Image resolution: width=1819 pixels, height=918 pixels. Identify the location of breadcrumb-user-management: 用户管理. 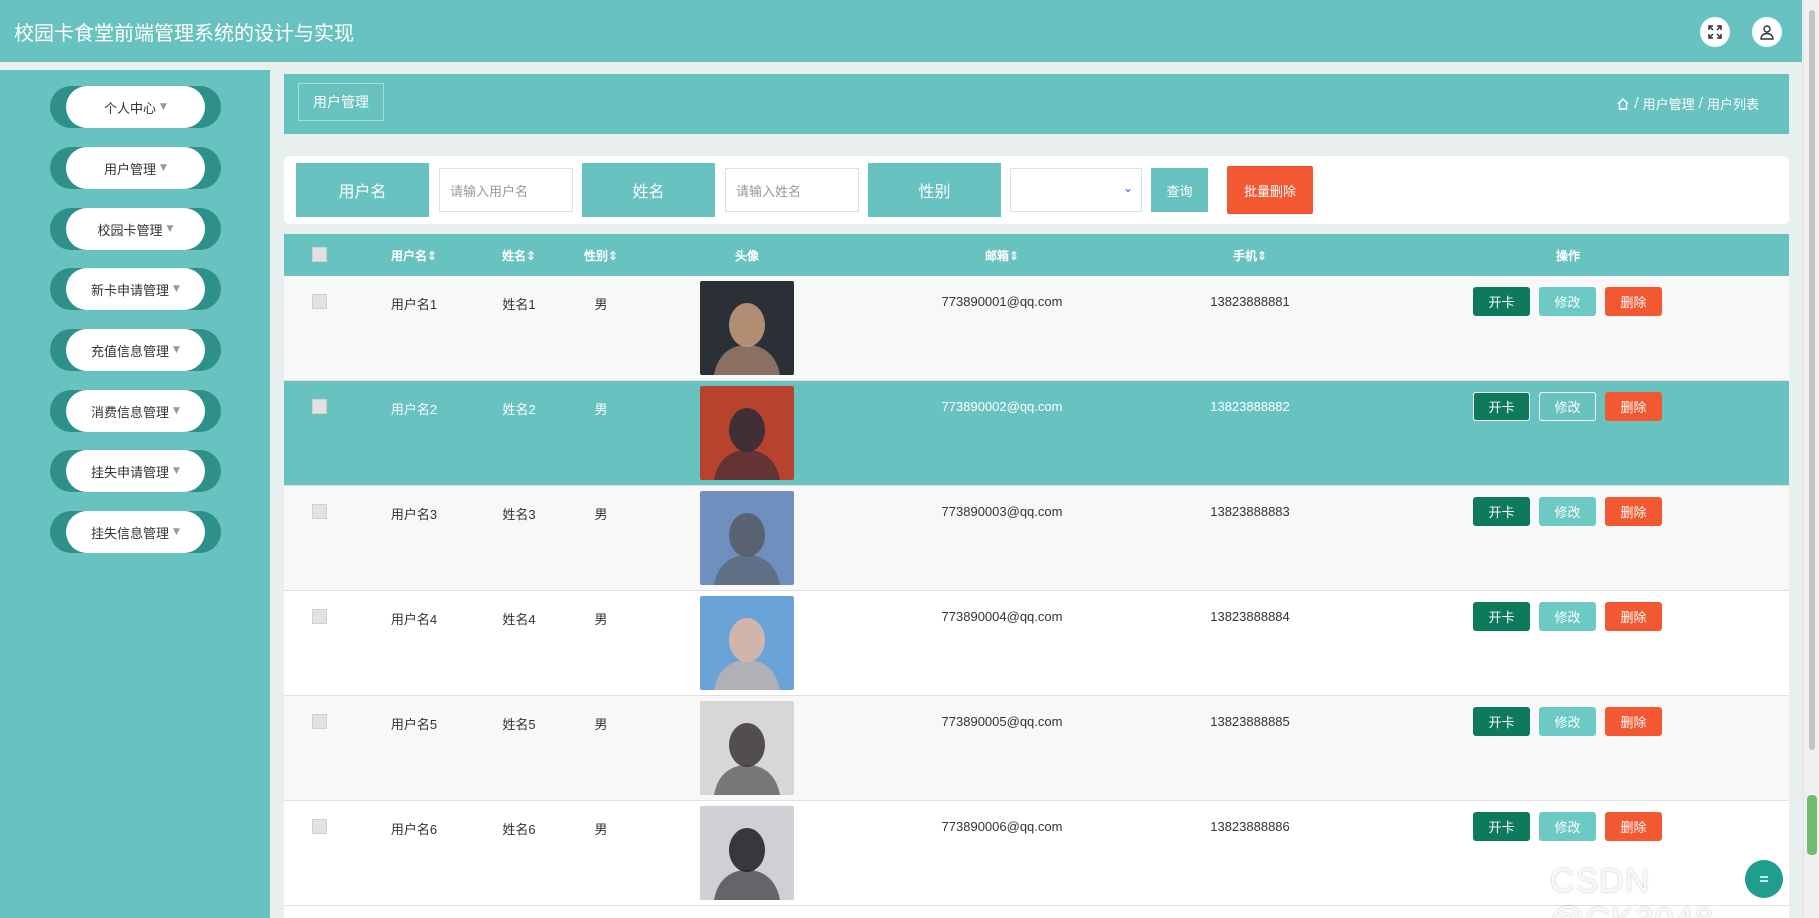
(1669, 103).